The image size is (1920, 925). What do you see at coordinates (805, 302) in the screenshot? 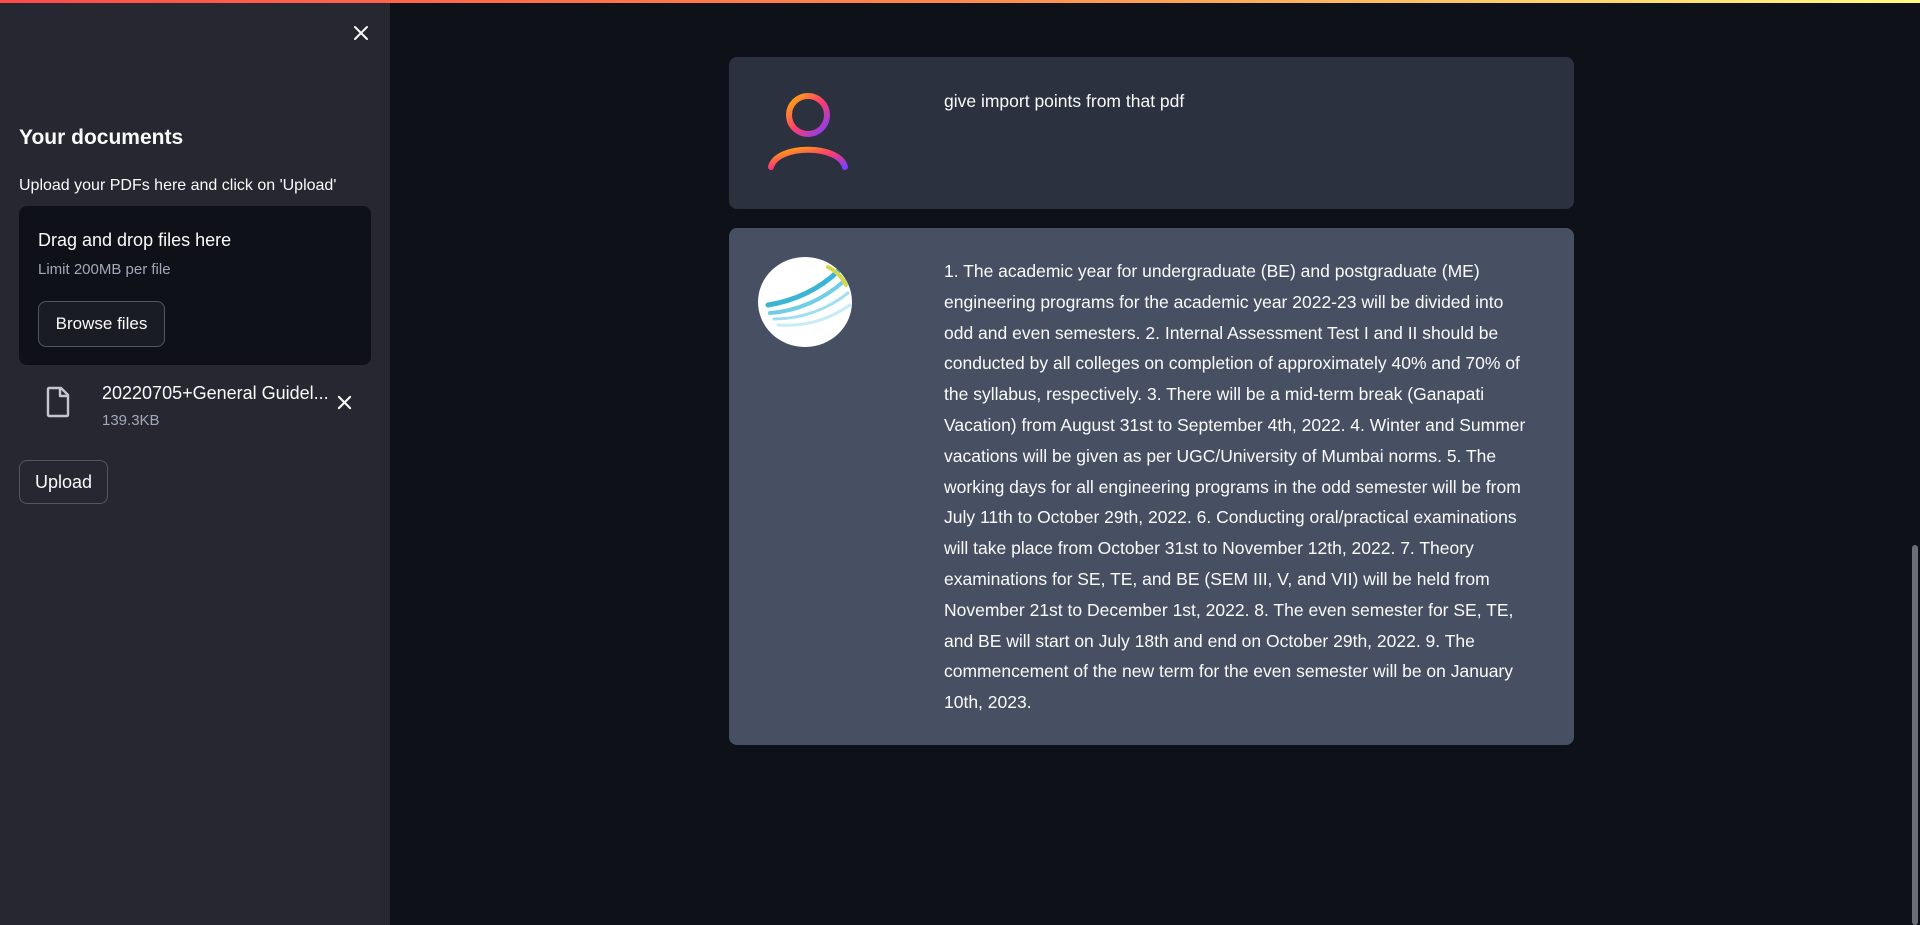
I see `bot-logo-icon` at bounding box center [805, 302].